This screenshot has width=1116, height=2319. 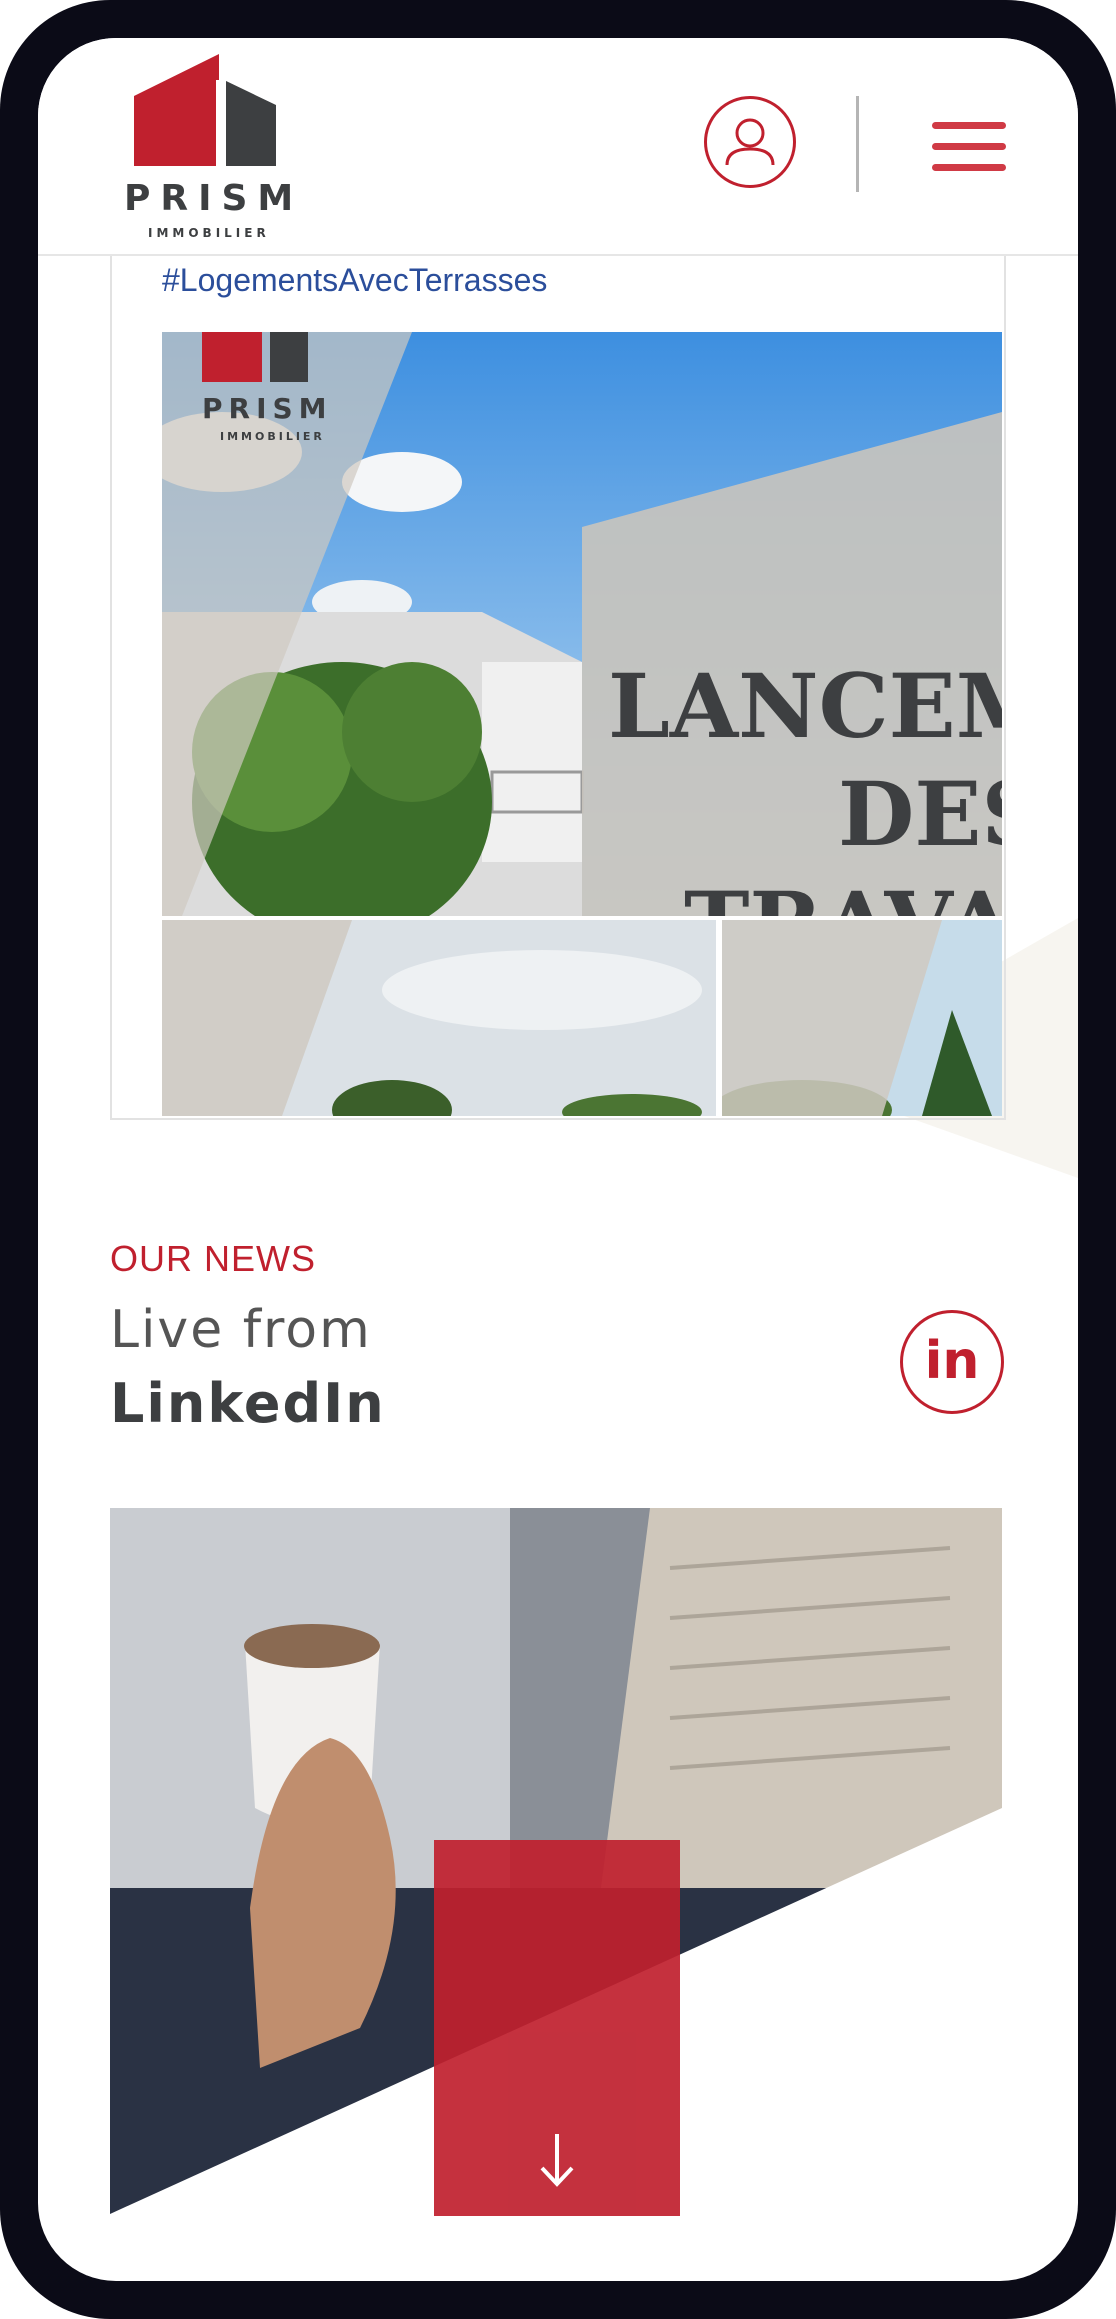 I want to click on scroll-down-button, so click(x=557, y=2028).